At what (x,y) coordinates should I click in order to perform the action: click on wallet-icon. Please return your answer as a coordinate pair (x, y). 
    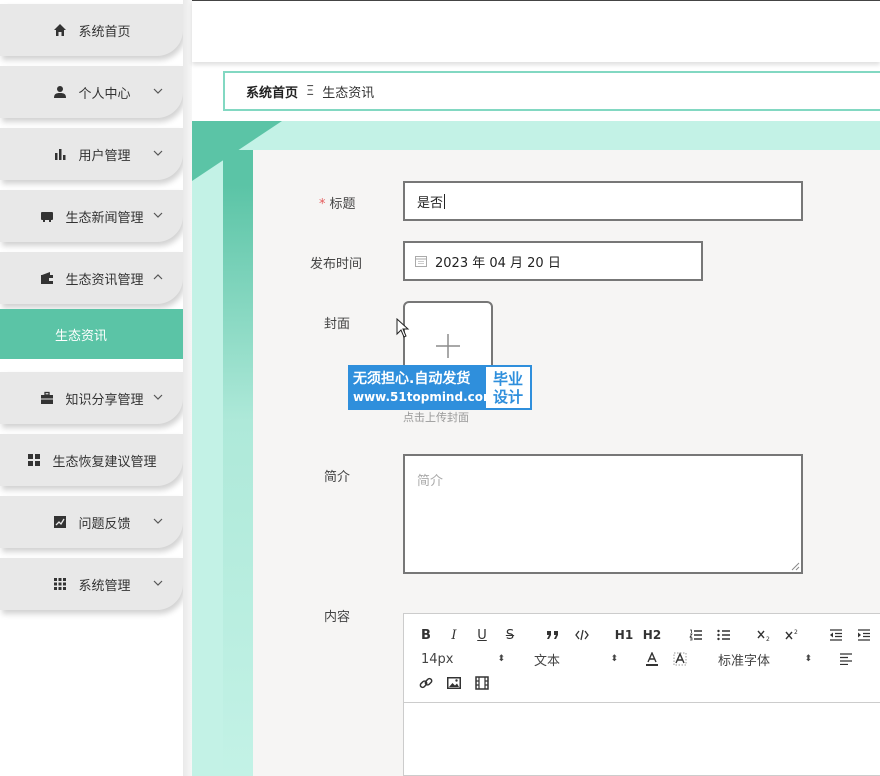
    Looking at the image, I should click on (47, 278).